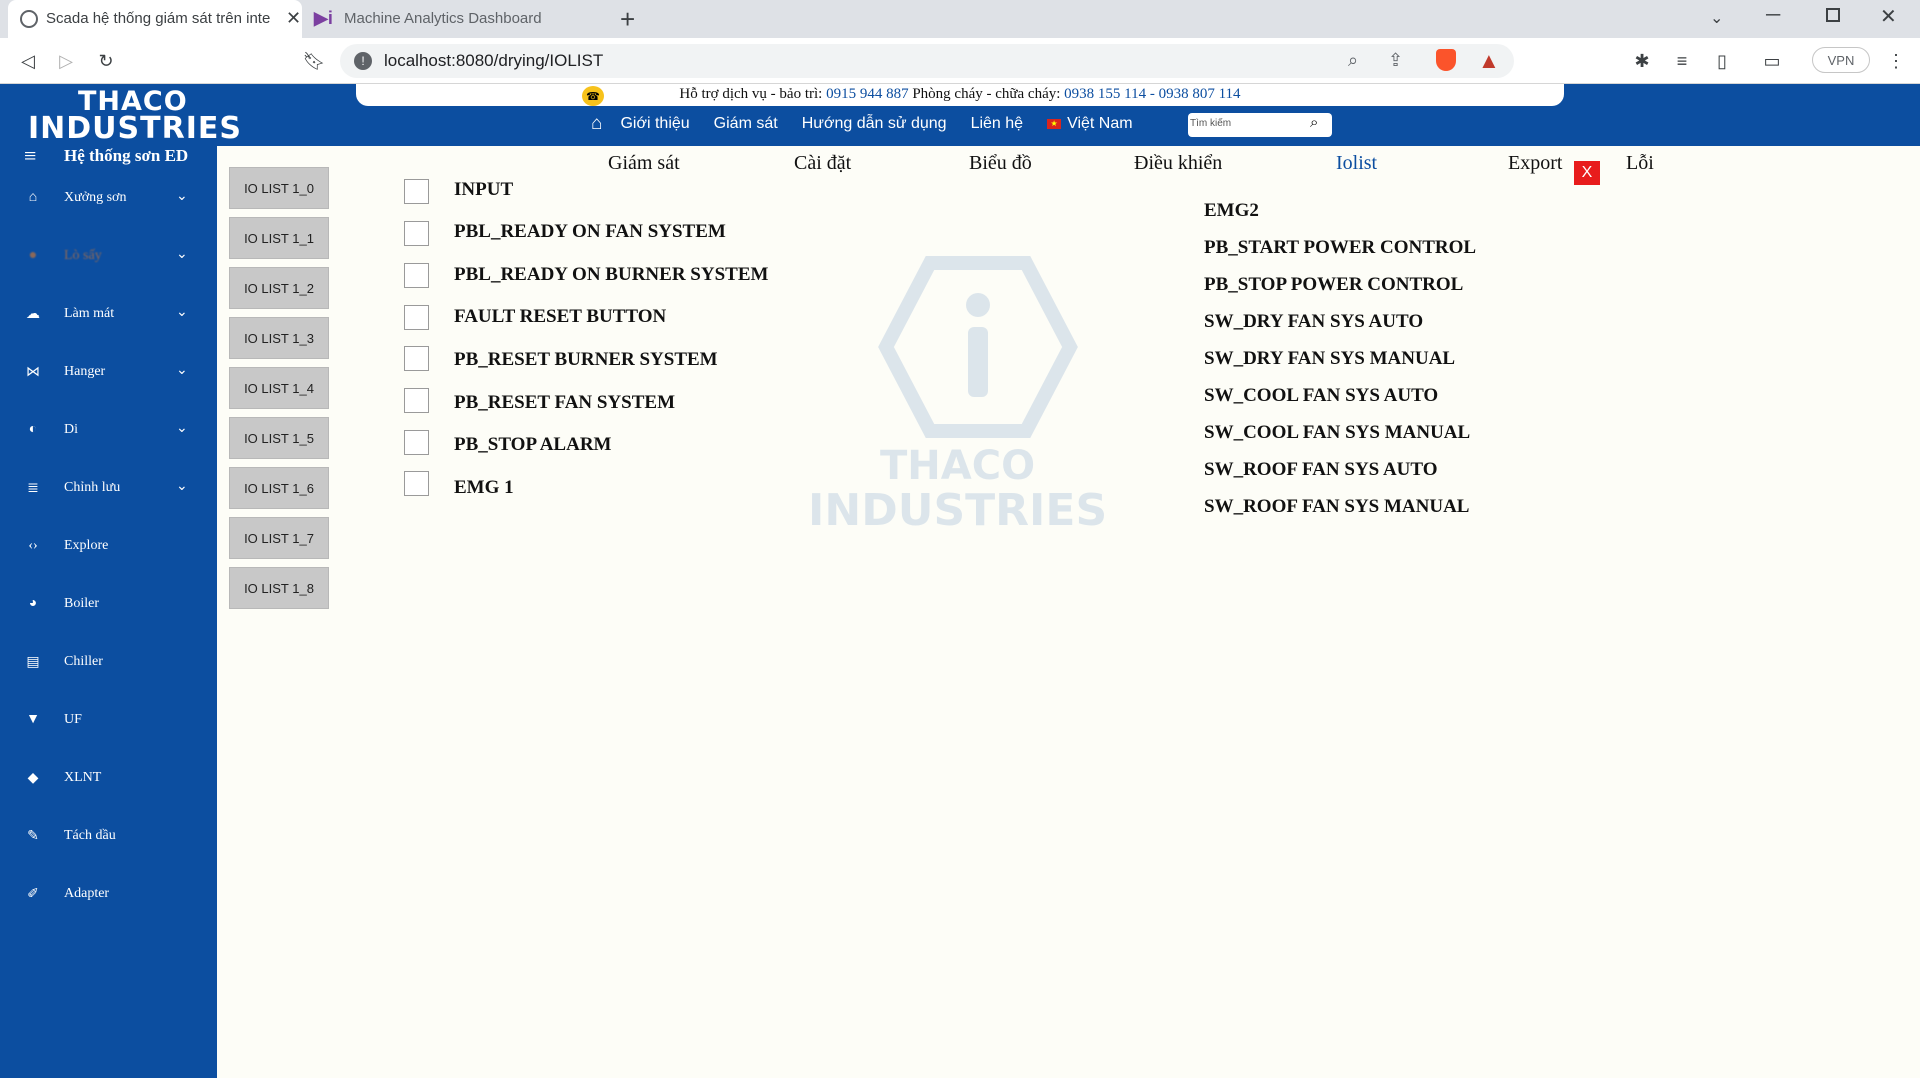 This screenshot has width=1920, height=1078. Describe the element at coordinates (958, 466) in the screenshot. I see `watermark-line1: THACO` at that location.